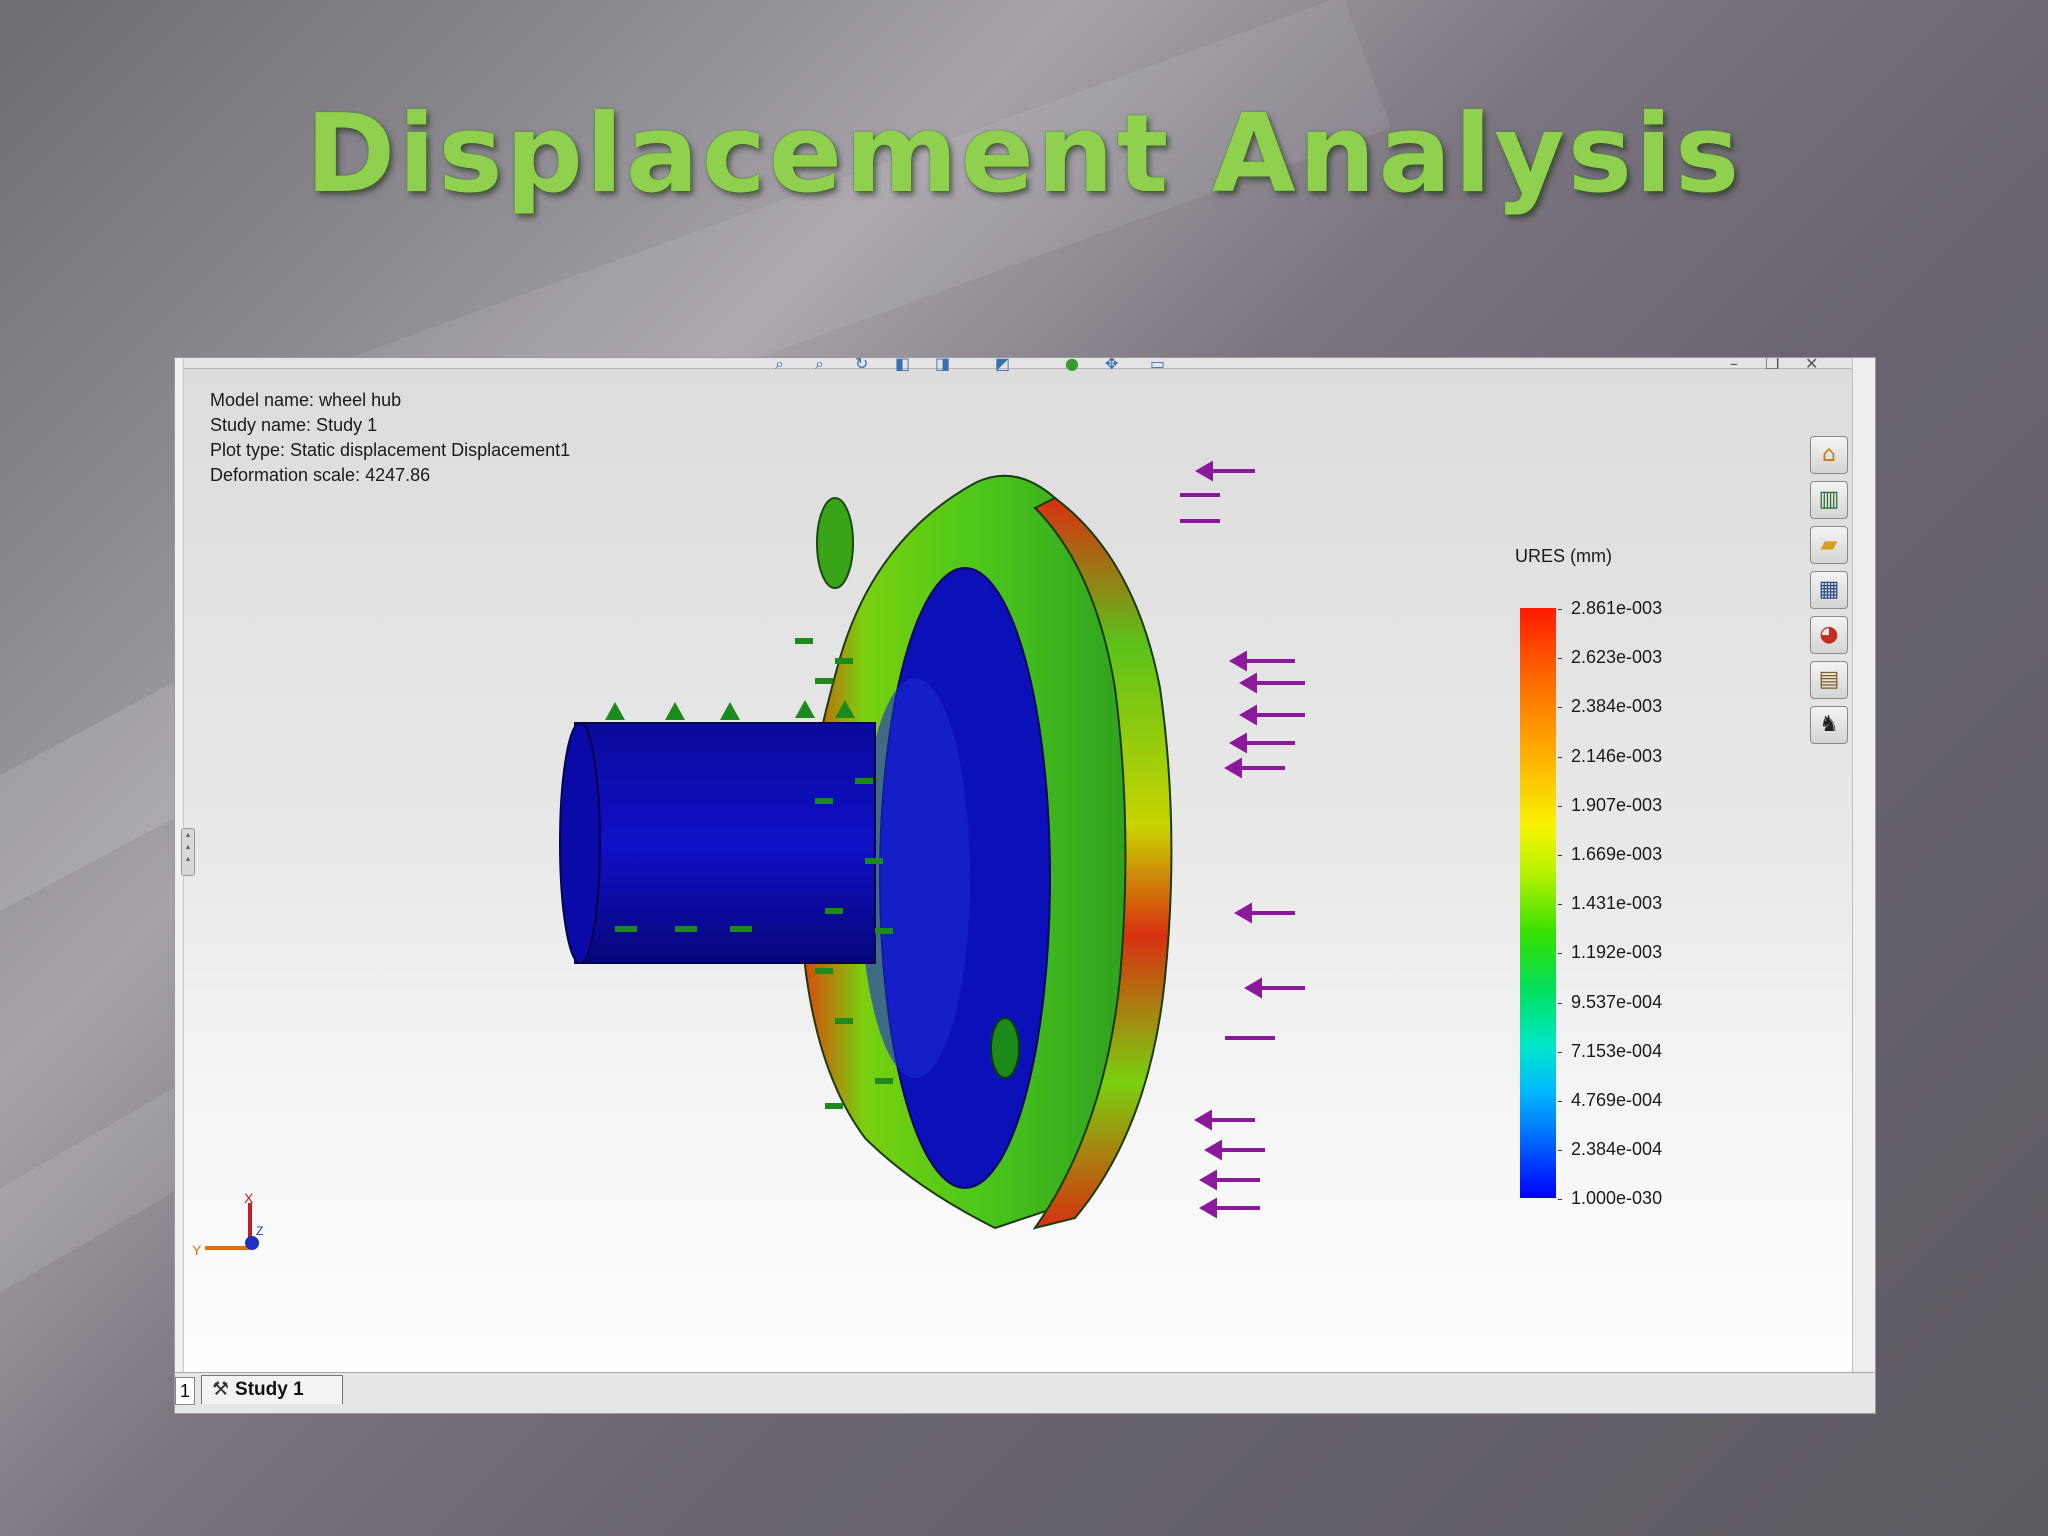 The width and height of the screenshot is (2048, 1536). Describe the element at coordinates (1617, 657) in the screenshot. I see `legend-label: 2.623e-003` at that location.